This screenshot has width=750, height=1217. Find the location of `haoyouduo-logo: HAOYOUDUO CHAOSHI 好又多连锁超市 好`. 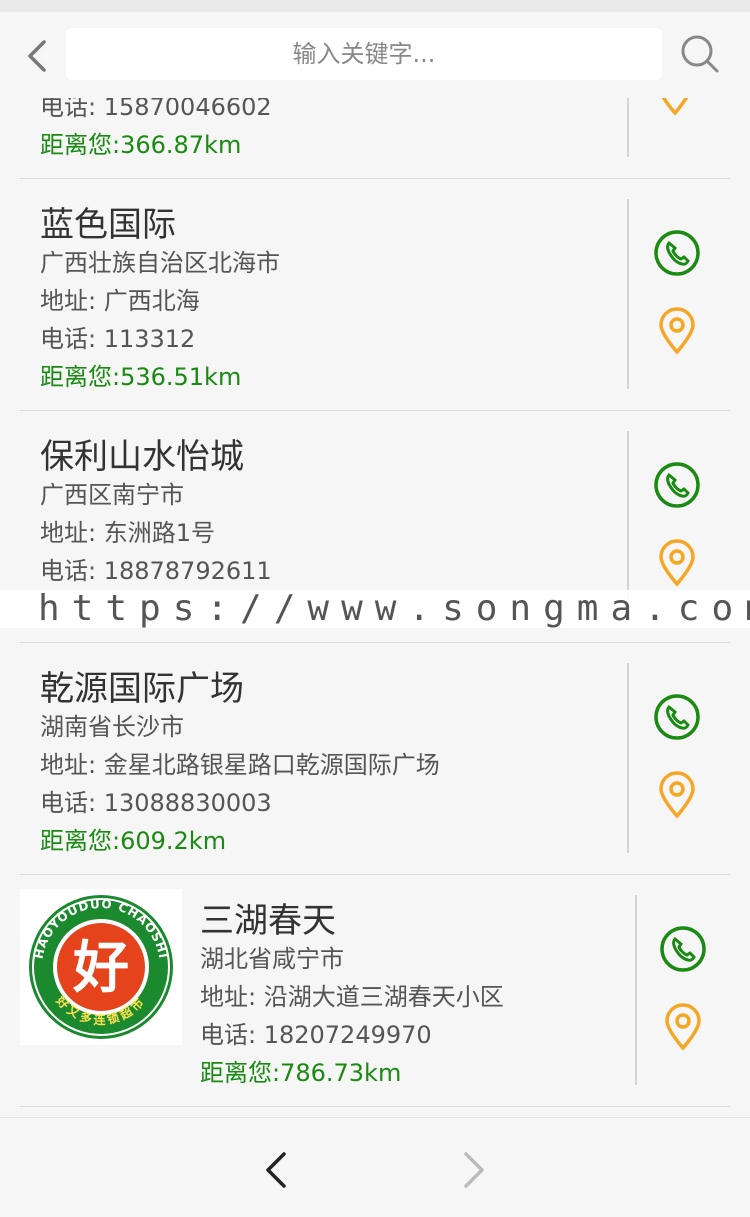

haoyouduo-logo: HAOYOUDUO CHAOSHI 好又多连锁超市 好 is located at coordinates (101, 967).